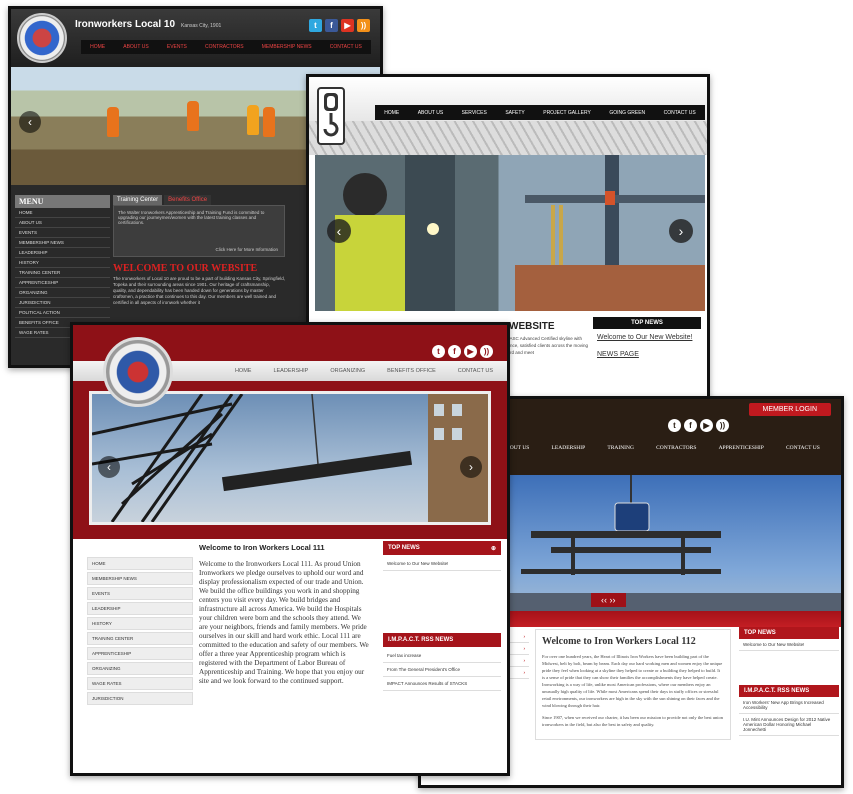 The width and height of the screenshot is (853, 794). What do you see at coordinates (741, 448) in the screenshot?
I see `nav-apprenticeship: APPRENTICESHIP` at bounding box center [741, 448].